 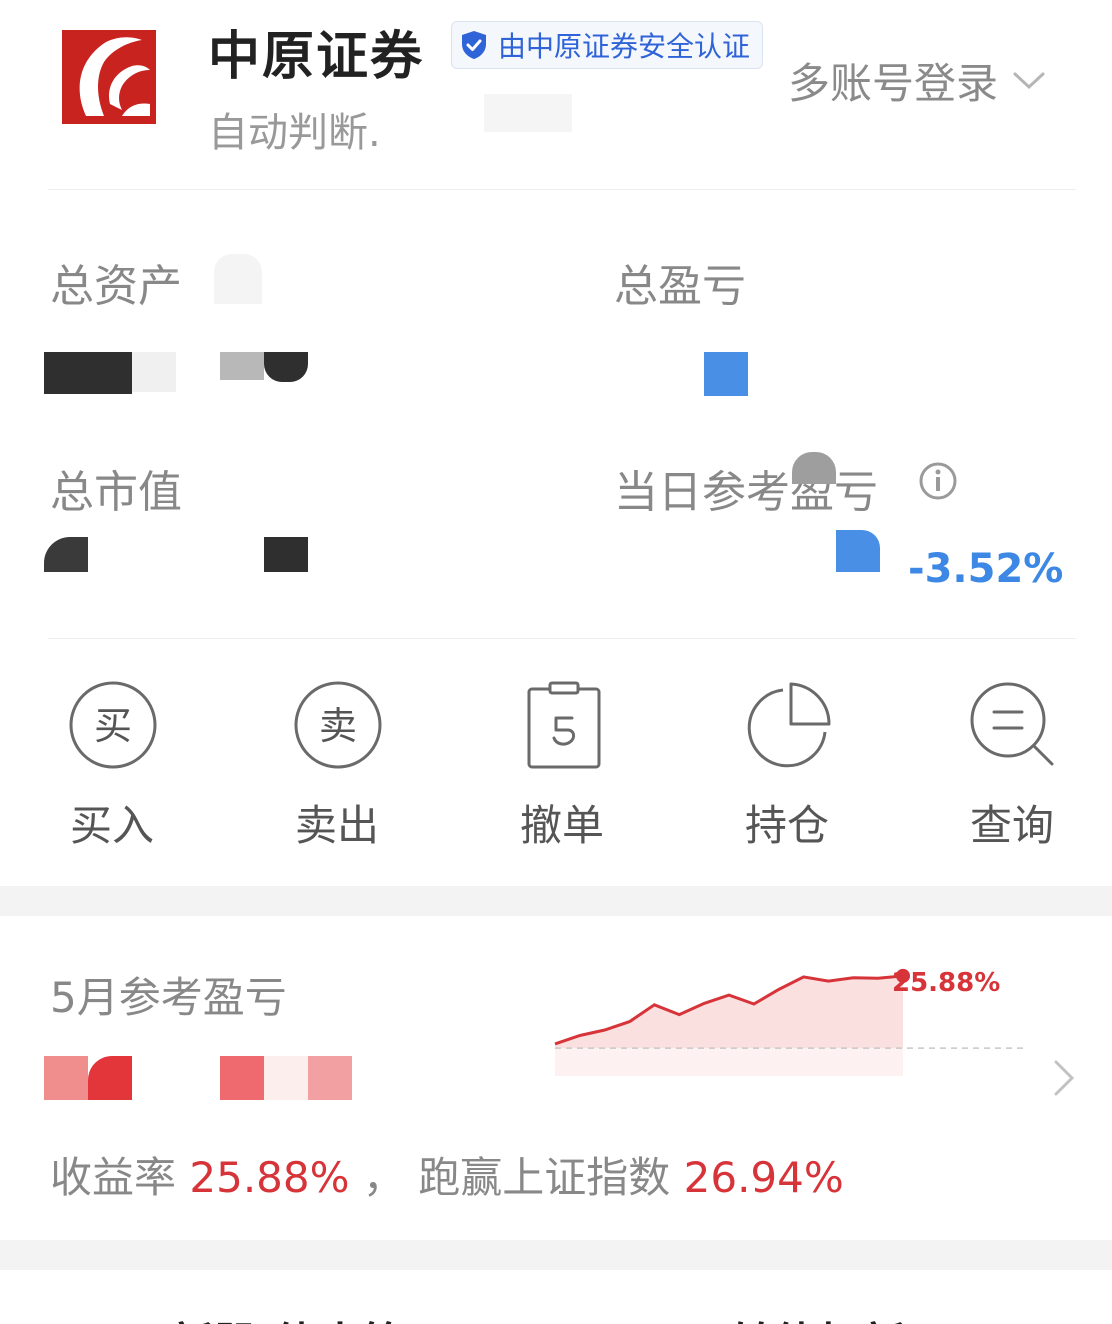 What do you see at coordinates (316, 57) in the screenshot?
I see `broker-name: 中原证券` at bounding box center [316, 57].